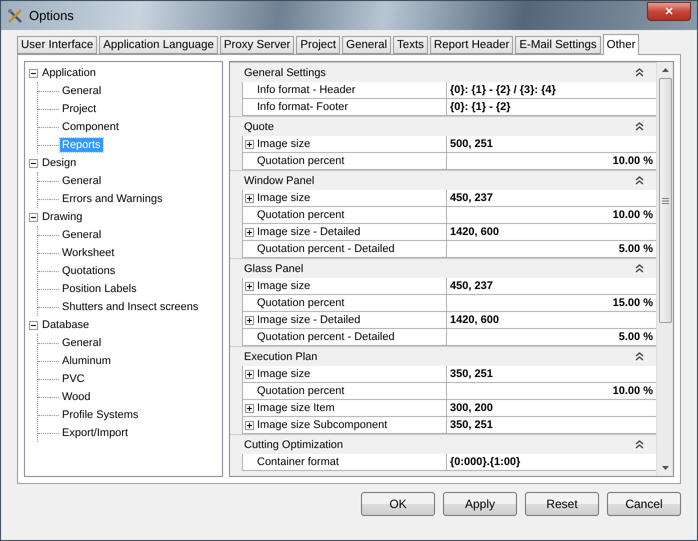 This screenshot has width=698, height=541. I want to click on close-button: ✕, so click(669, 11).